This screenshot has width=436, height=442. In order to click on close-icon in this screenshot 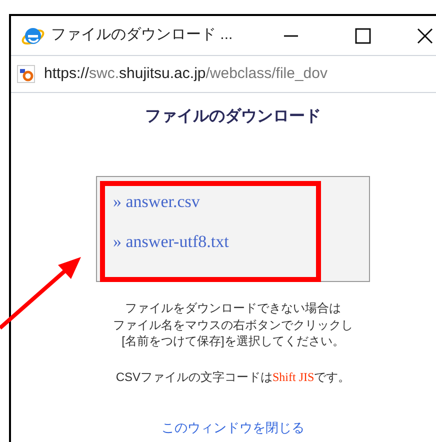, I will do `click(424, 36)`.